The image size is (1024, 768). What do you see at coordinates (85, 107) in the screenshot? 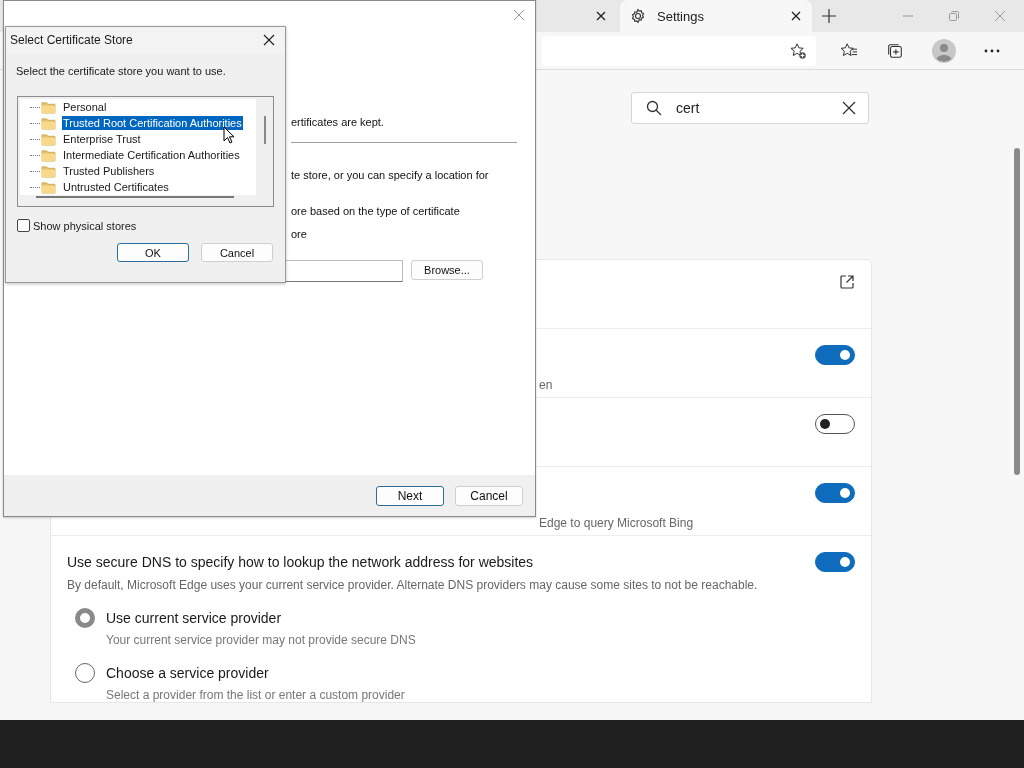
I see `tree-item: Personal` at bounding box center [85, 107].